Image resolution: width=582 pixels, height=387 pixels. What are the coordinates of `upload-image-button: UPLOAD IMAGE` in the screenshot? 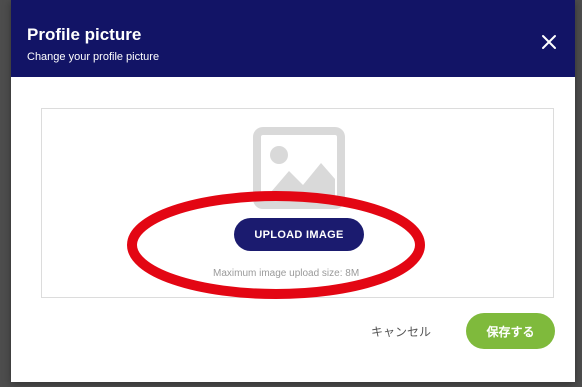 It's located at (299, 234).